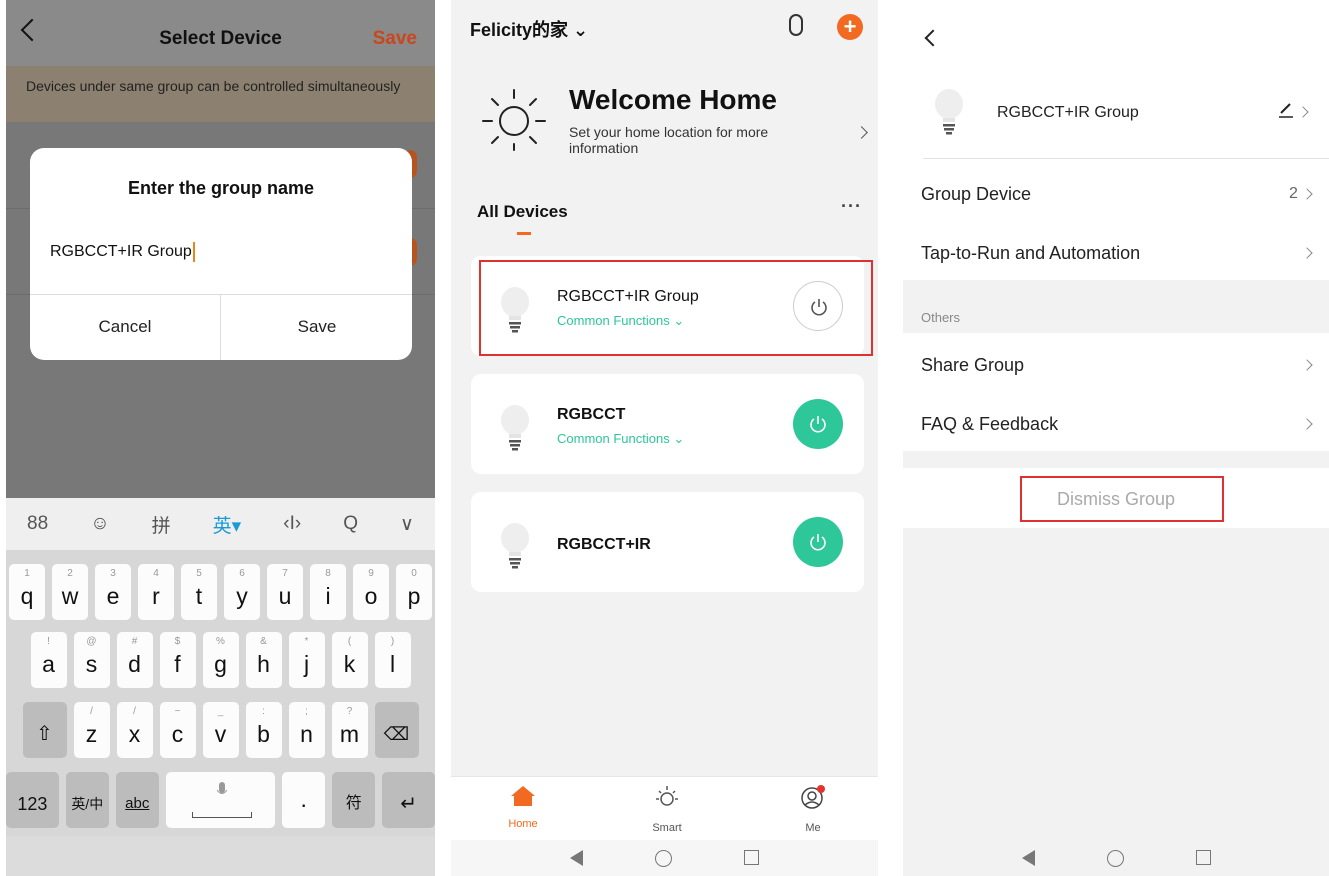  What do you see at coordinates (523, 796) in the screenshot?
I see `home-icon` at bounding box center [523, 796].